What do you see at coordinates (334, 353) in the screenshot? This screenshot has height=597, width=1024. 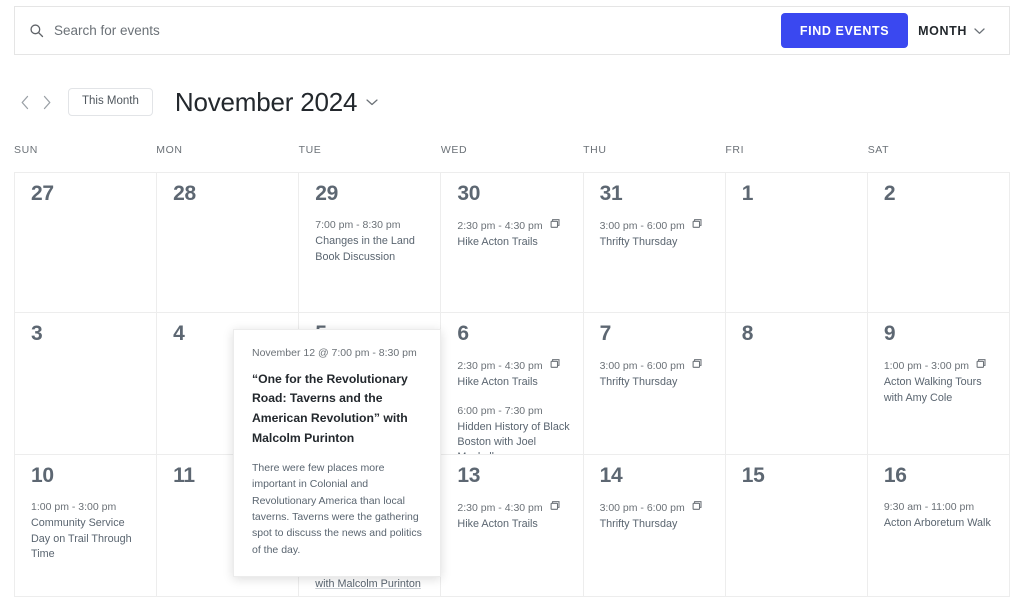 I see `tooltip-date: November 12 @ 7:00 pm - 8:30 pm` at bounding box center [334, 353].